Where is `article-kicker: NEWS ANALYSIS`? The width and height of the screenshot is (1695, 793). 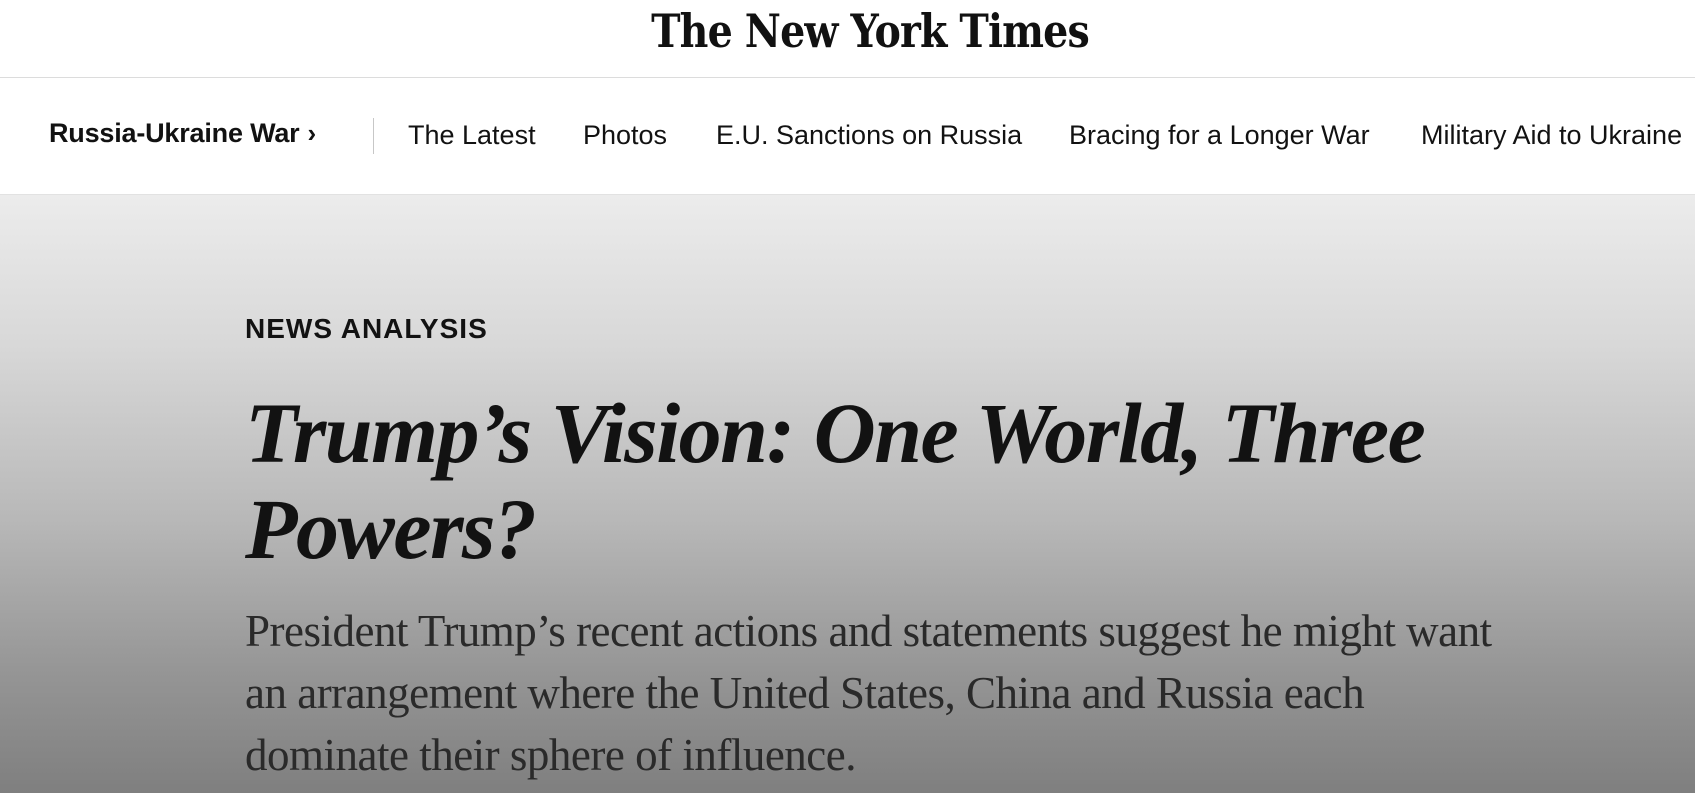
article-kicker: NEWS ANALYSIS is located at coordinates (366, 328).